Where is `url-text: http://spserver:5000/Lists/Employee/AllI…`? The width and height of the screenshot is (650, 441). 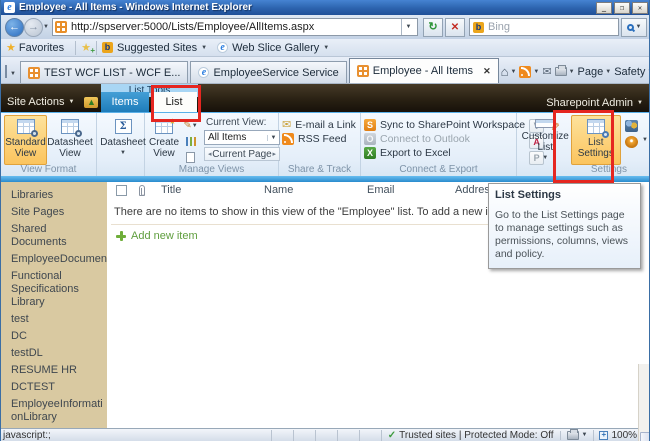
url-text: http://spserver:5000/Lists/Employee/AllI… is located at coordinates (236, 27).